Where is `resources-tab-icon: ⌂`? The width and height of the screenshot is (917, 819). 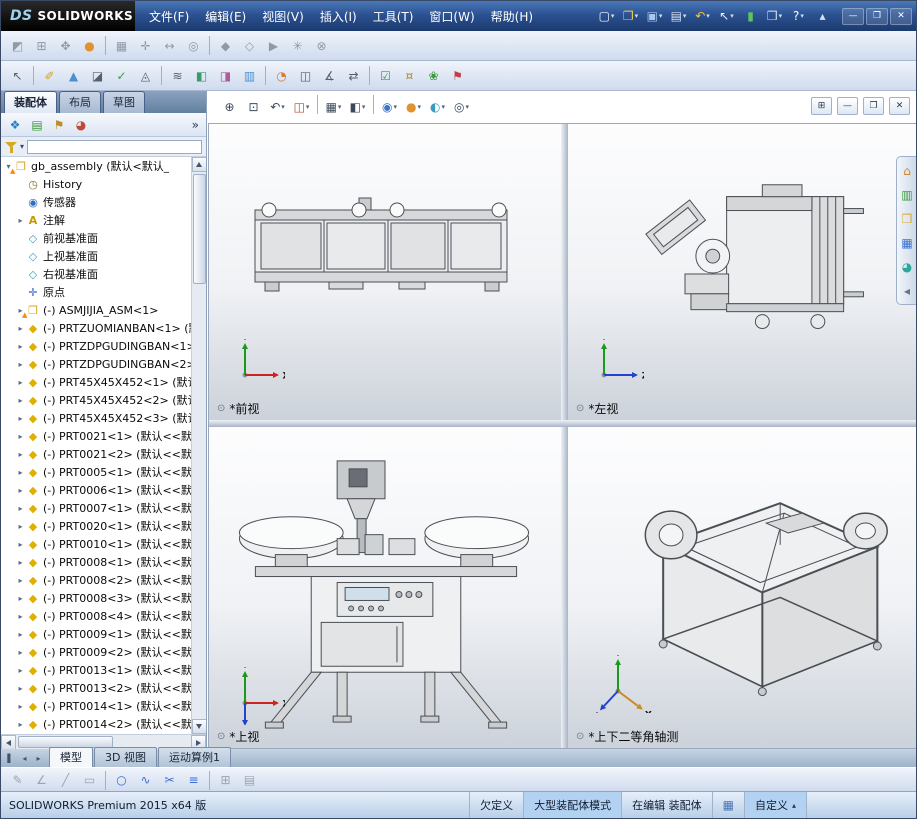 resources-tab-icon: ⌂ is located at coordinates (907, 170).